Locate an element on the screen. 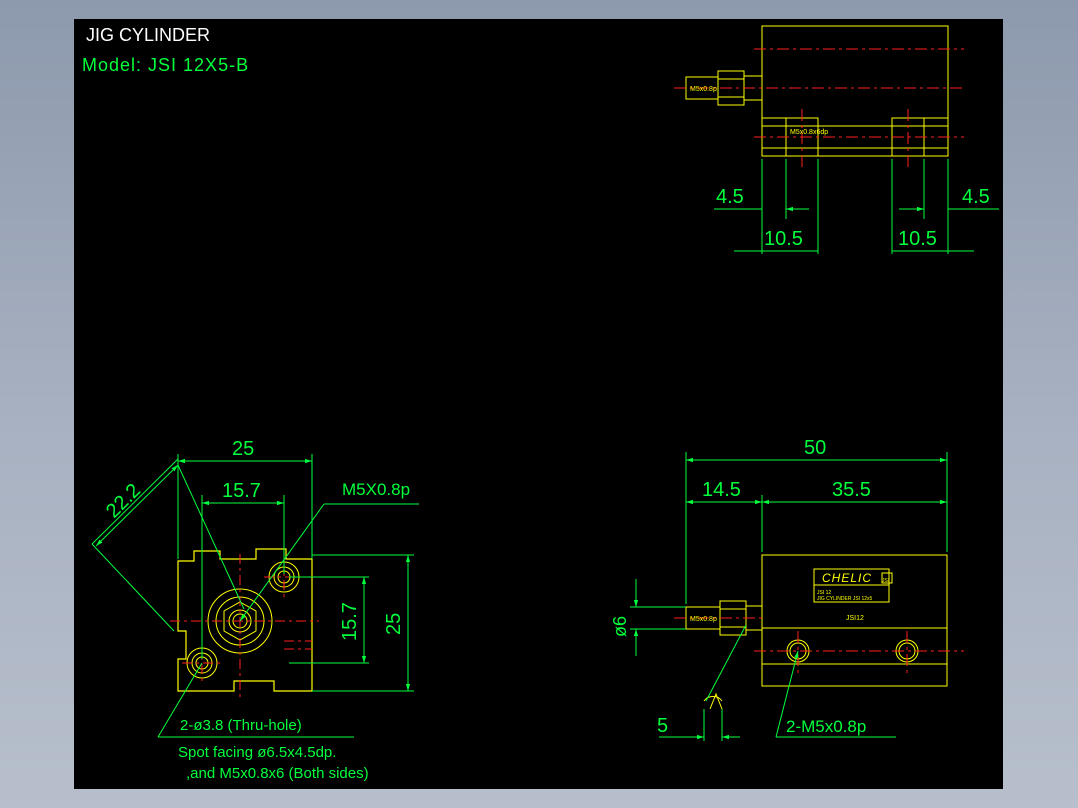 The image size is (1078, 808). end-thread-label: M5X0.8p is located at coordinates (376, 489).